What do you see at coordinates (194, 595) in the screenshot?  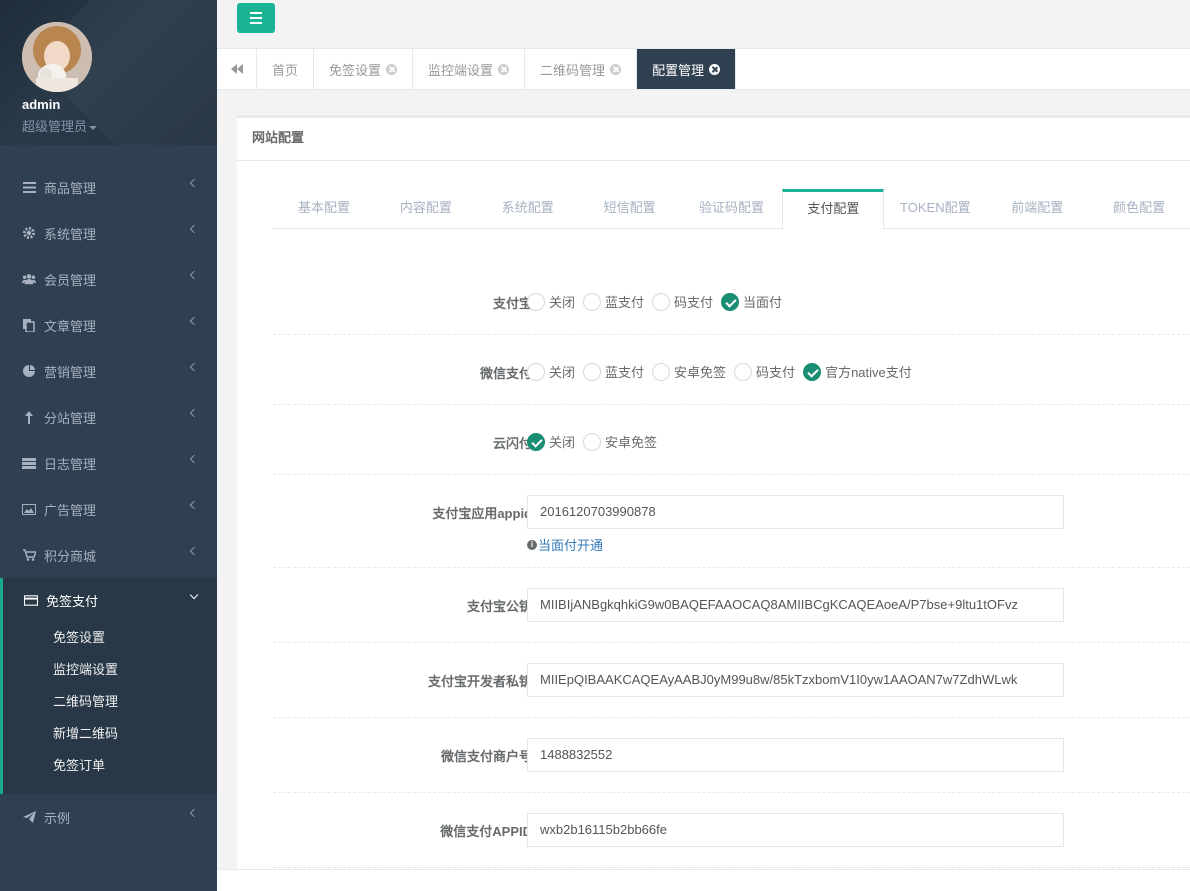 I see `chevron-down-icon` at bounding box center [194, 595].